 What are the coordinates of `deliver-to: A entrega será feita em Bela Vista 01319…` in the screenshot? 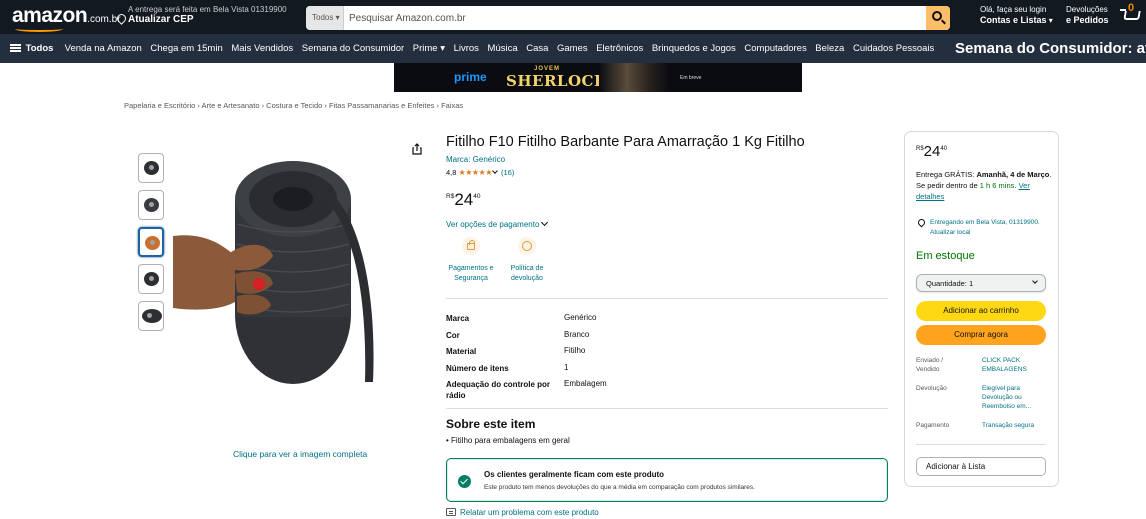 It's located at (201, 15).